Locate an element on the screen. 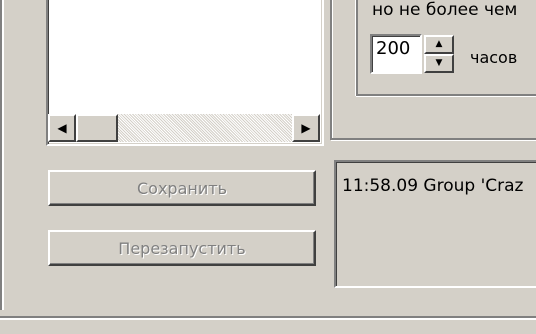 This screenshot has height=334, width=536. scroll-left-button: ◀ is located at coordinates (62, 128).